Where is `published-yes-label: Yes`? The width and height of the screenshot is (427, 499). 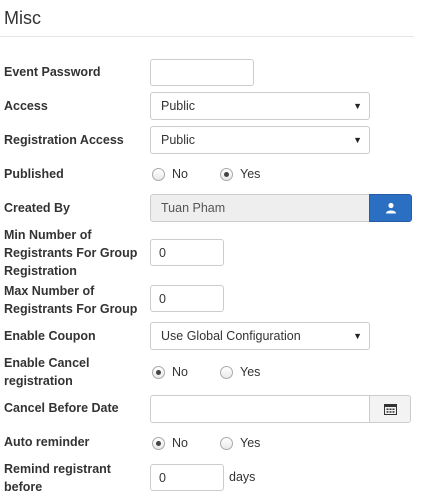
published-yes-label: Yes is located at coordinates (250, 174).